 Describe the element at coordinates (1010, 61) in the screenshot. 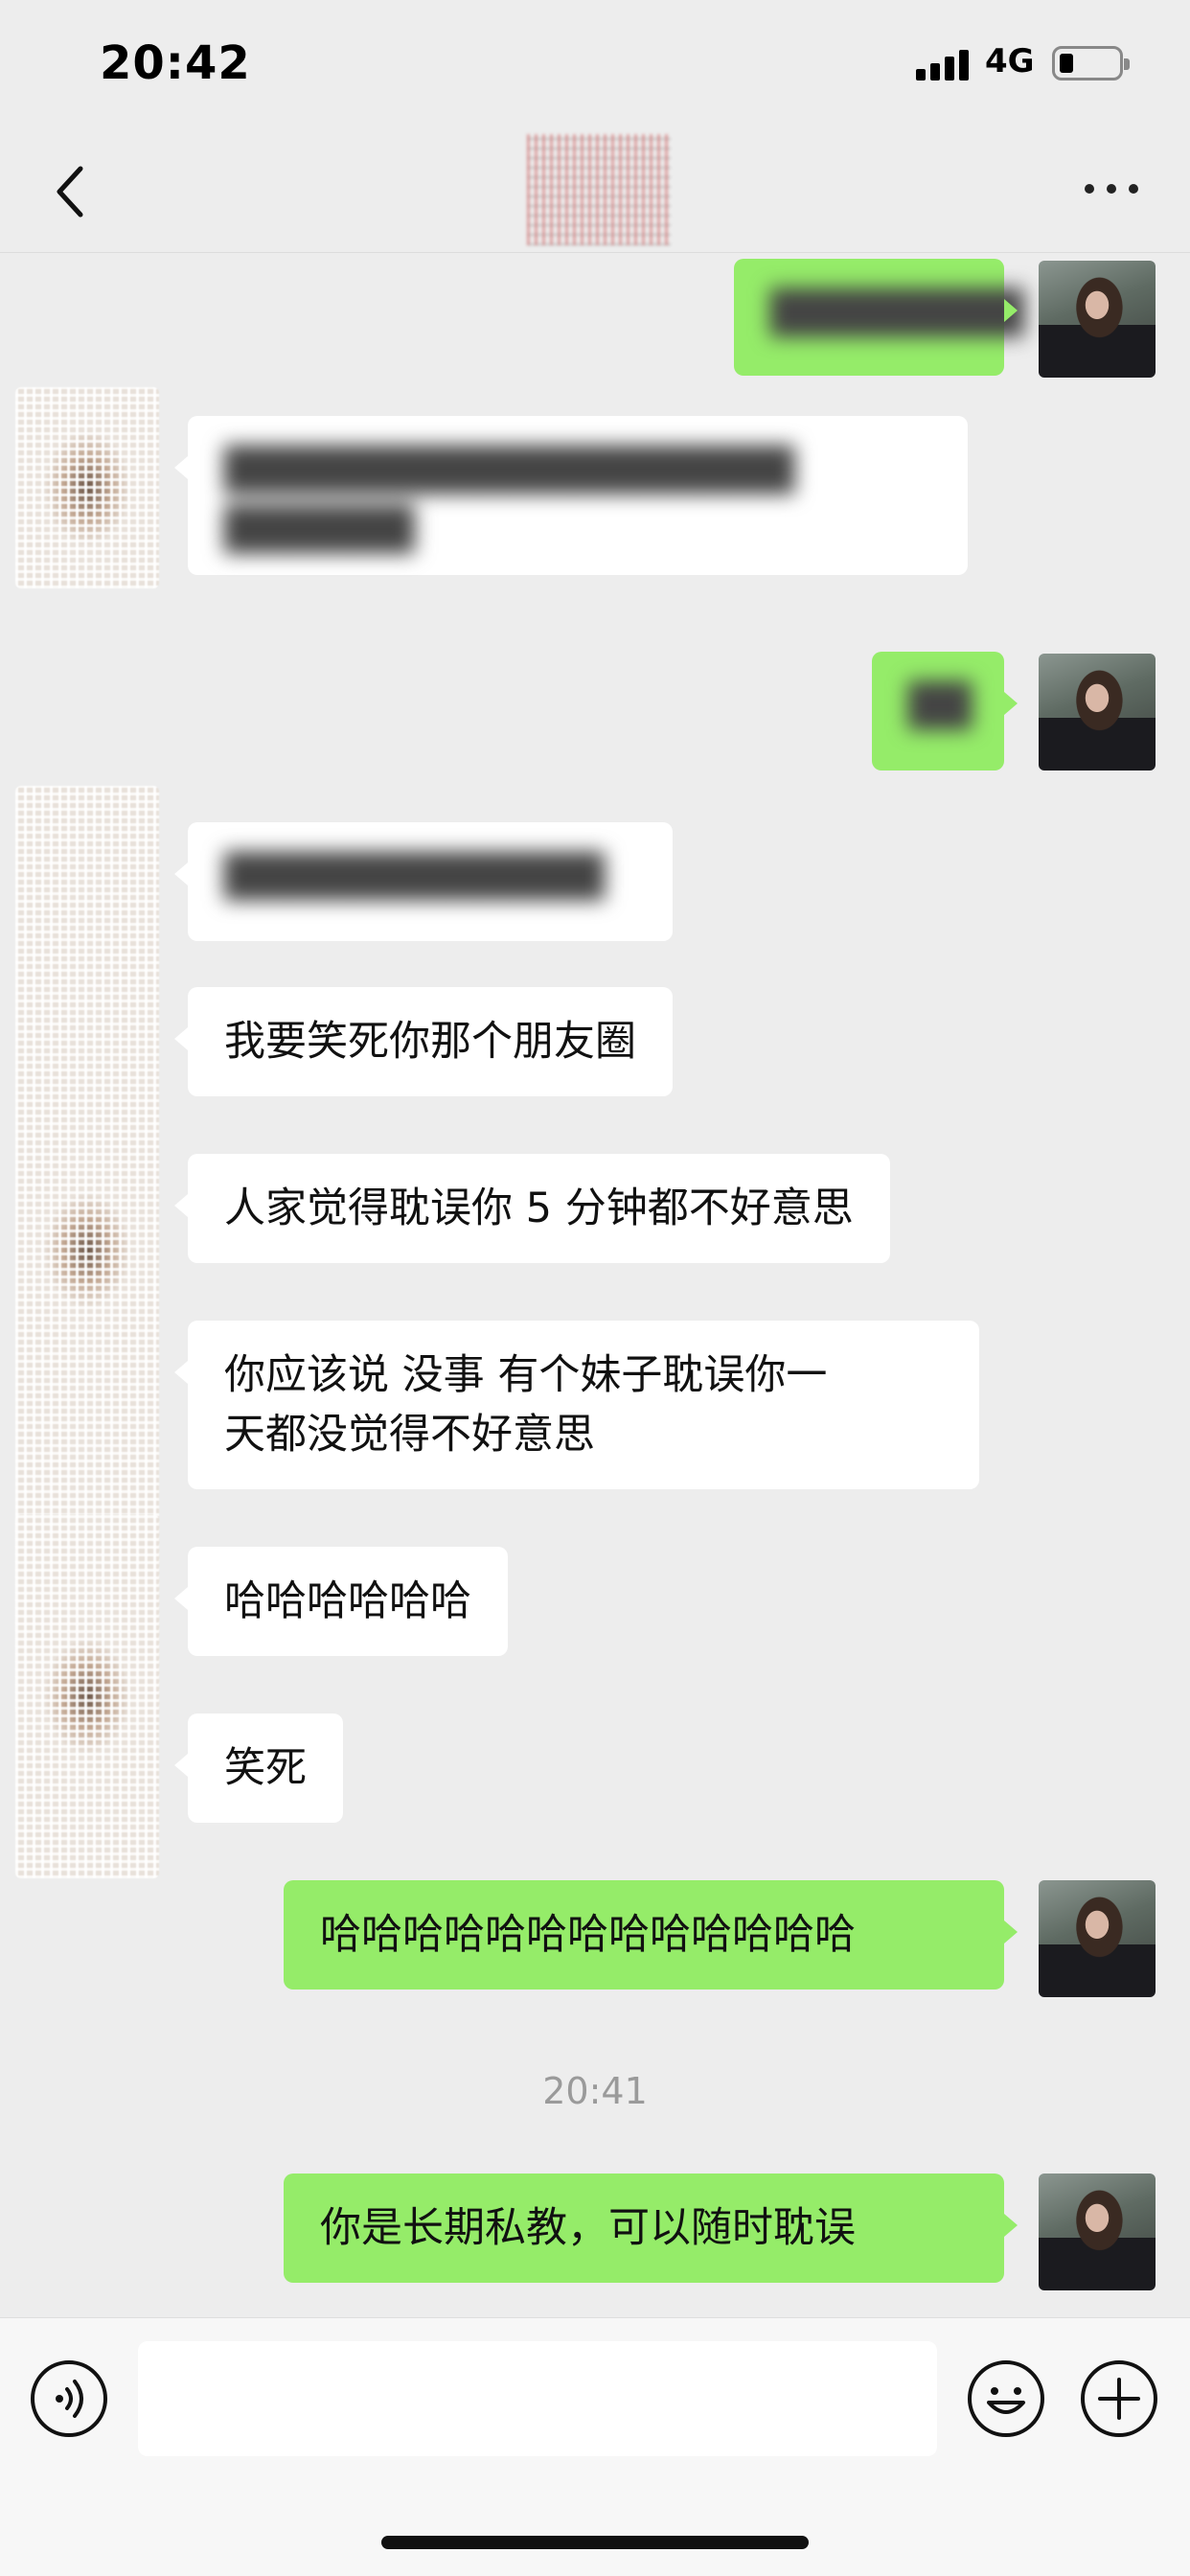

I see `network-label: 4G` at that location.